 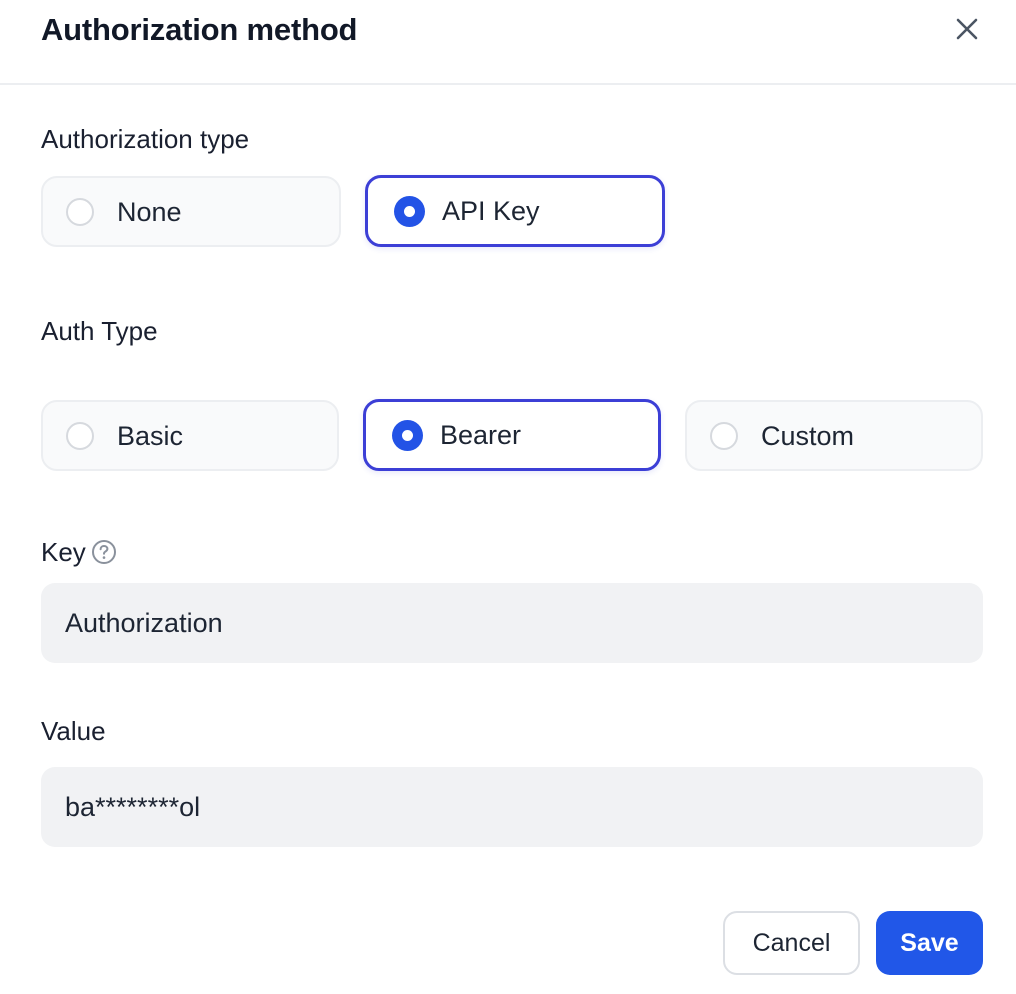 What do you see at coordinates (808, 435) in the screenshot?
I see `option-label: Custom` at bounding box center [808, 435].